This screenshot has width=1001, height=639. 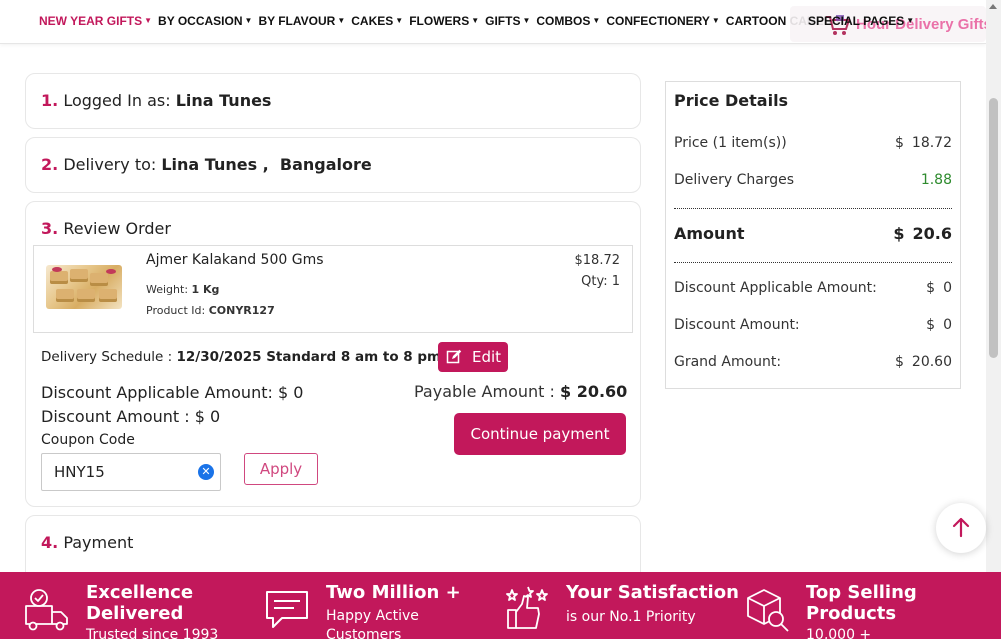 What do you see at coordinates (652, 592) in the screenshot?
I see `feature-title: Your Satisfaction` at bounding box center [652, 592].